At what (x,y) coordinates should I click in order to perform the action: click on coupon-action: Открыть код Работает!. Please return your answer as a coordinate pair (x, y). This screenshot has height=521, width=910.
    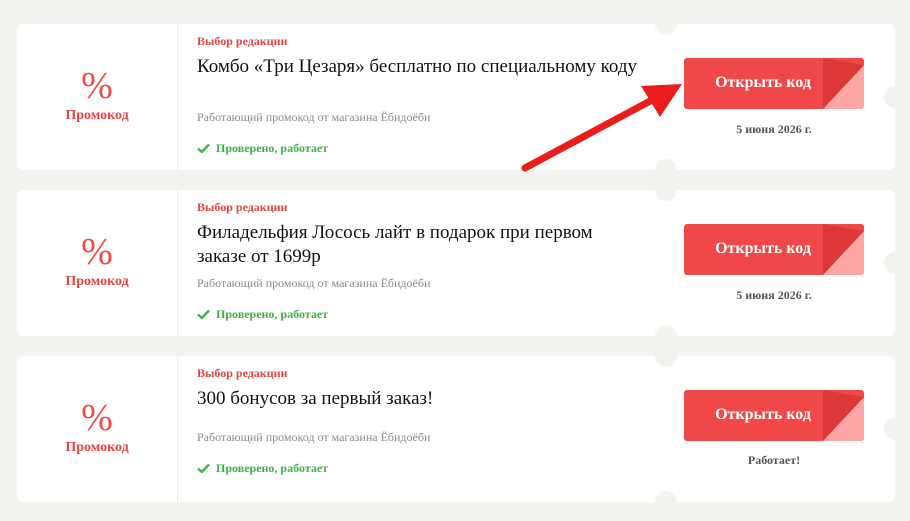
    Looking at the image, I should click on (774, 429).